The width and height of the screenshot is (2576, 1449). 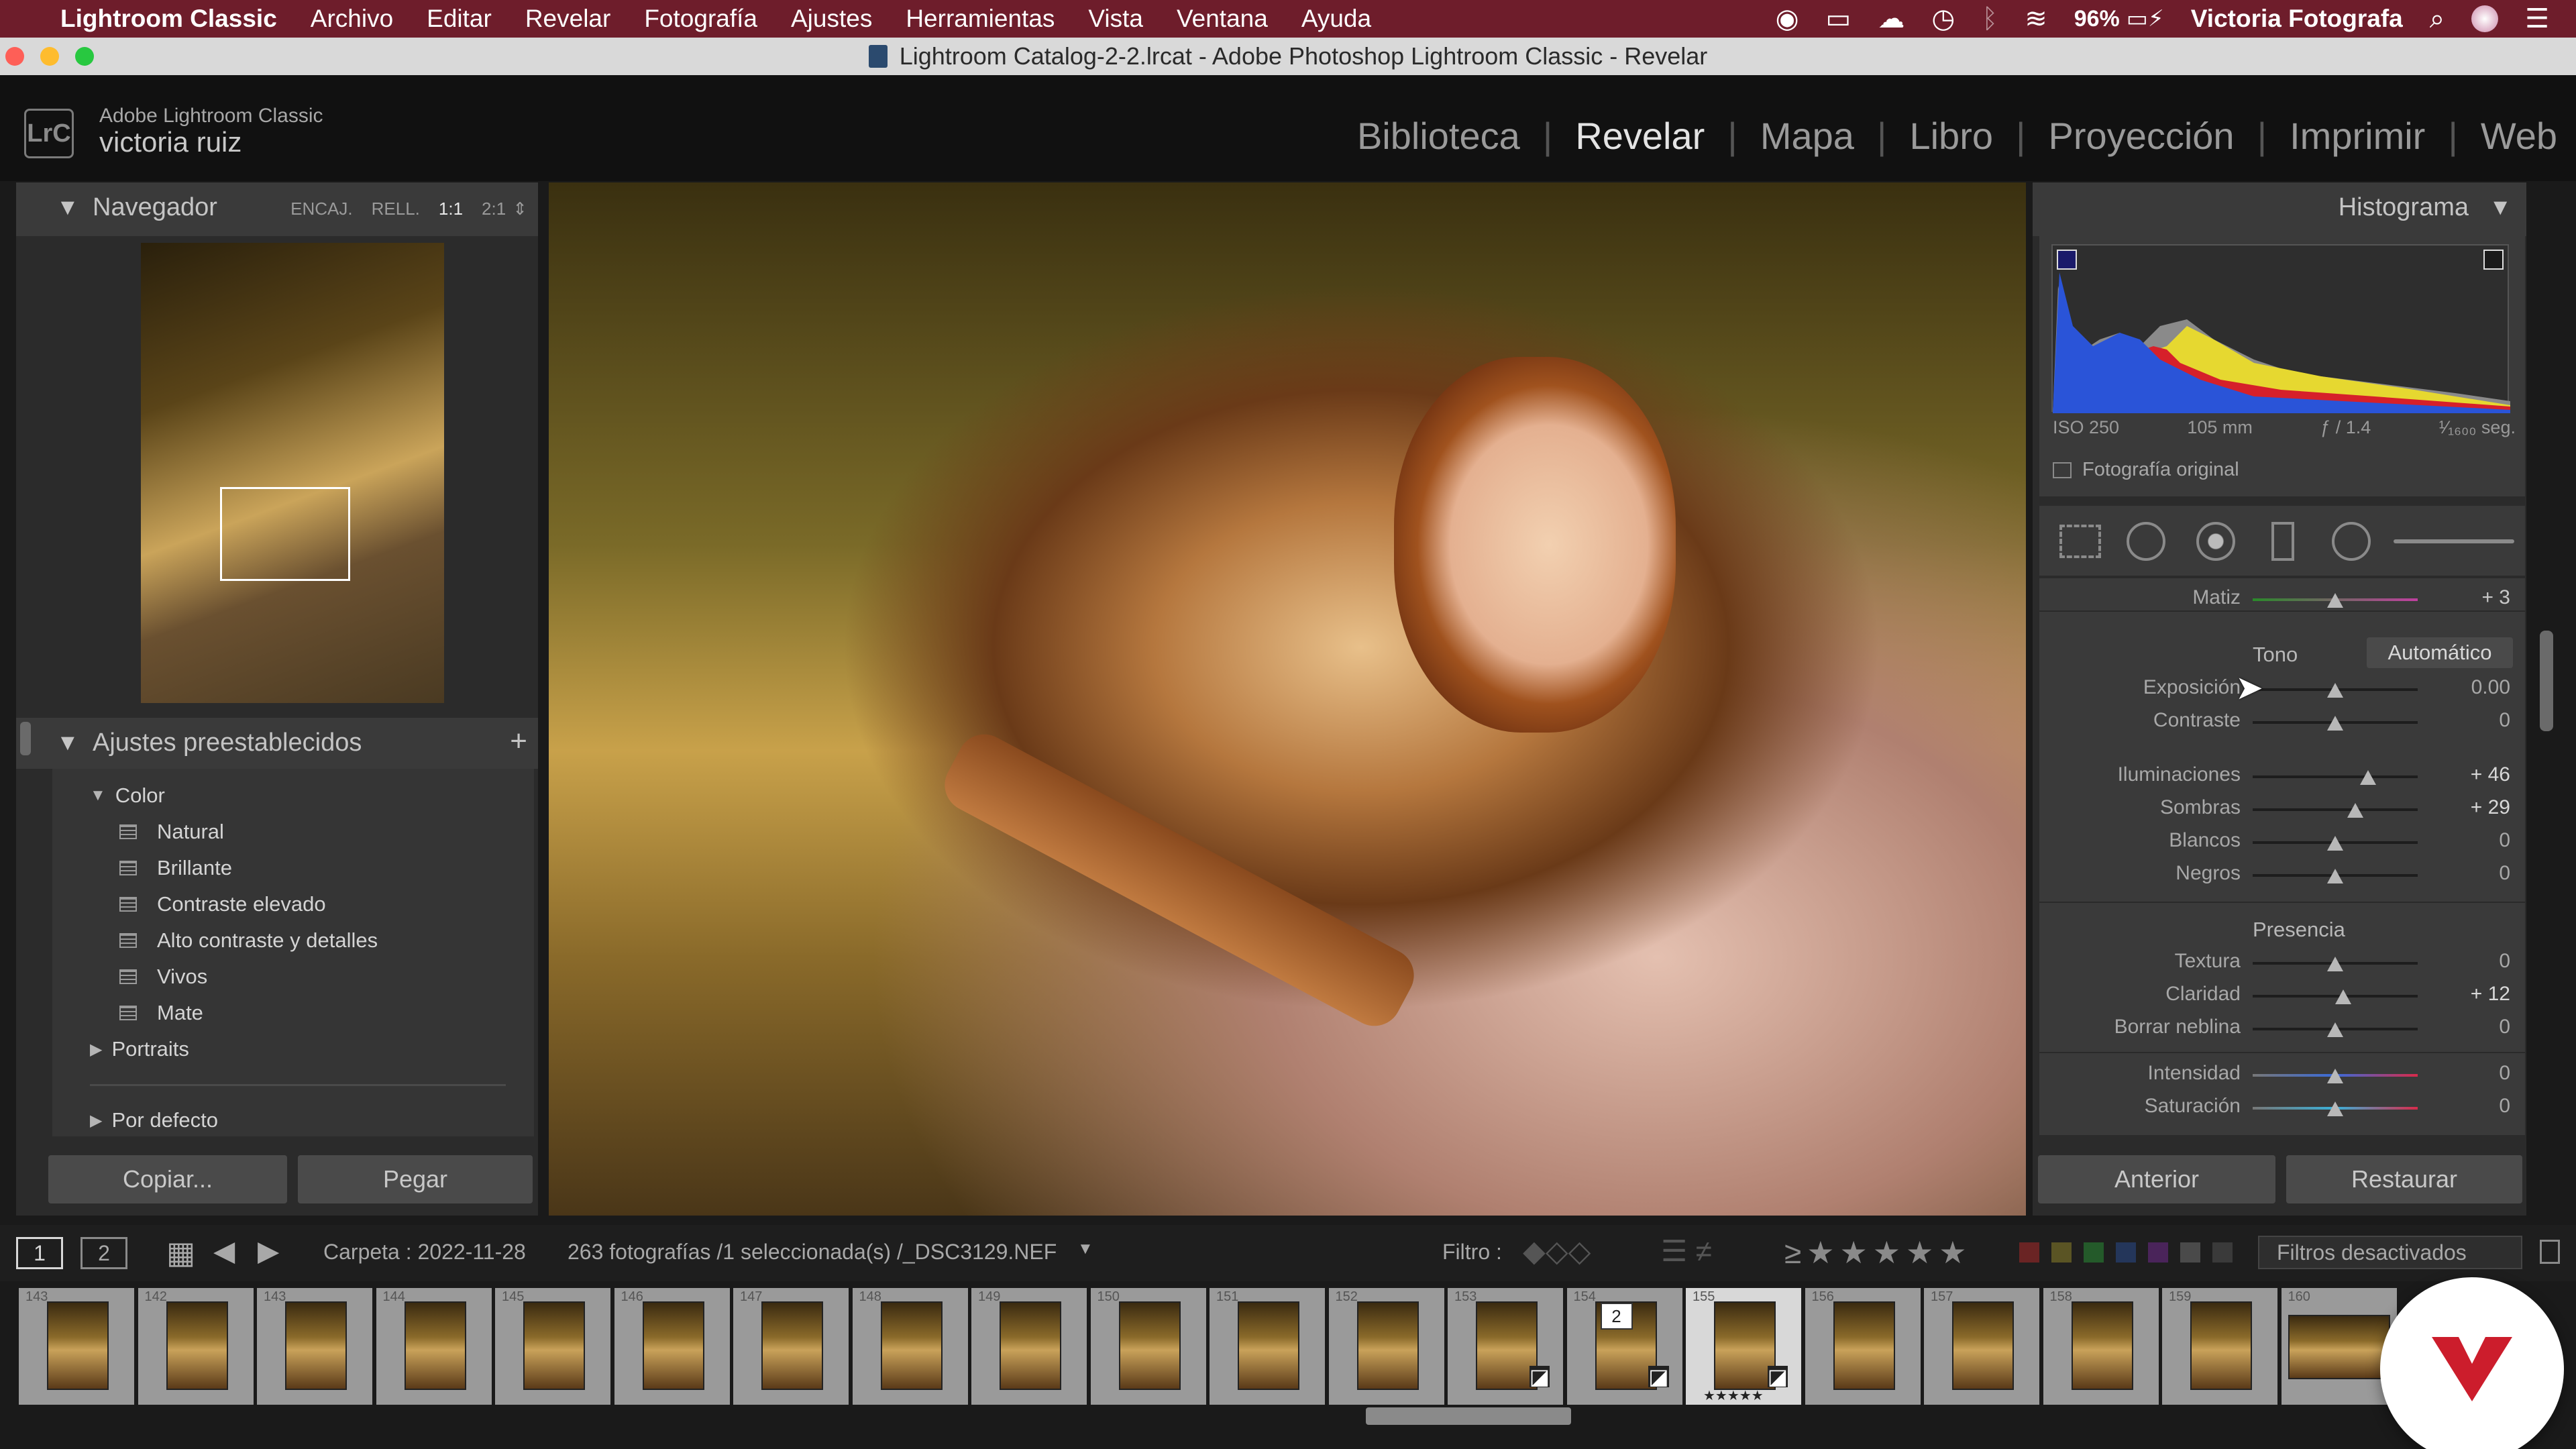 What do you see at coordinates (2476, 687) in the screenshot?
I see `slider-value: 0.00` at bounding box center [2476, 687].